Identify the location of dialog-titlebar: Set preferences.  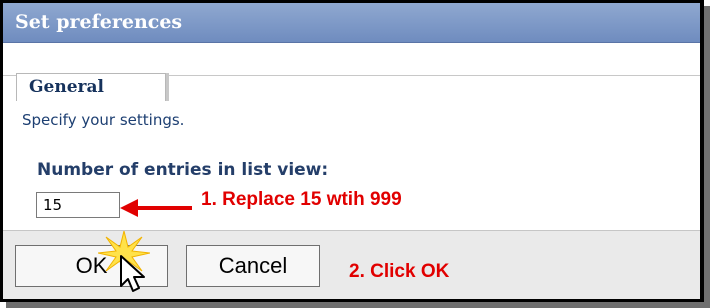
(351, 23).